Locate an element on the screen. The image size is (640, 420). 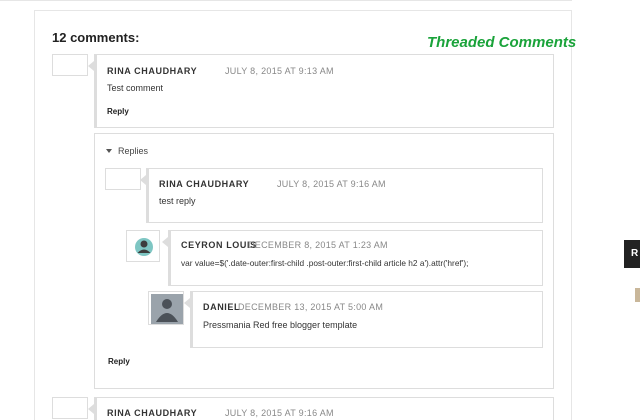
reply-author: CEYRON LOUIS is located at coordinates (219, 245).